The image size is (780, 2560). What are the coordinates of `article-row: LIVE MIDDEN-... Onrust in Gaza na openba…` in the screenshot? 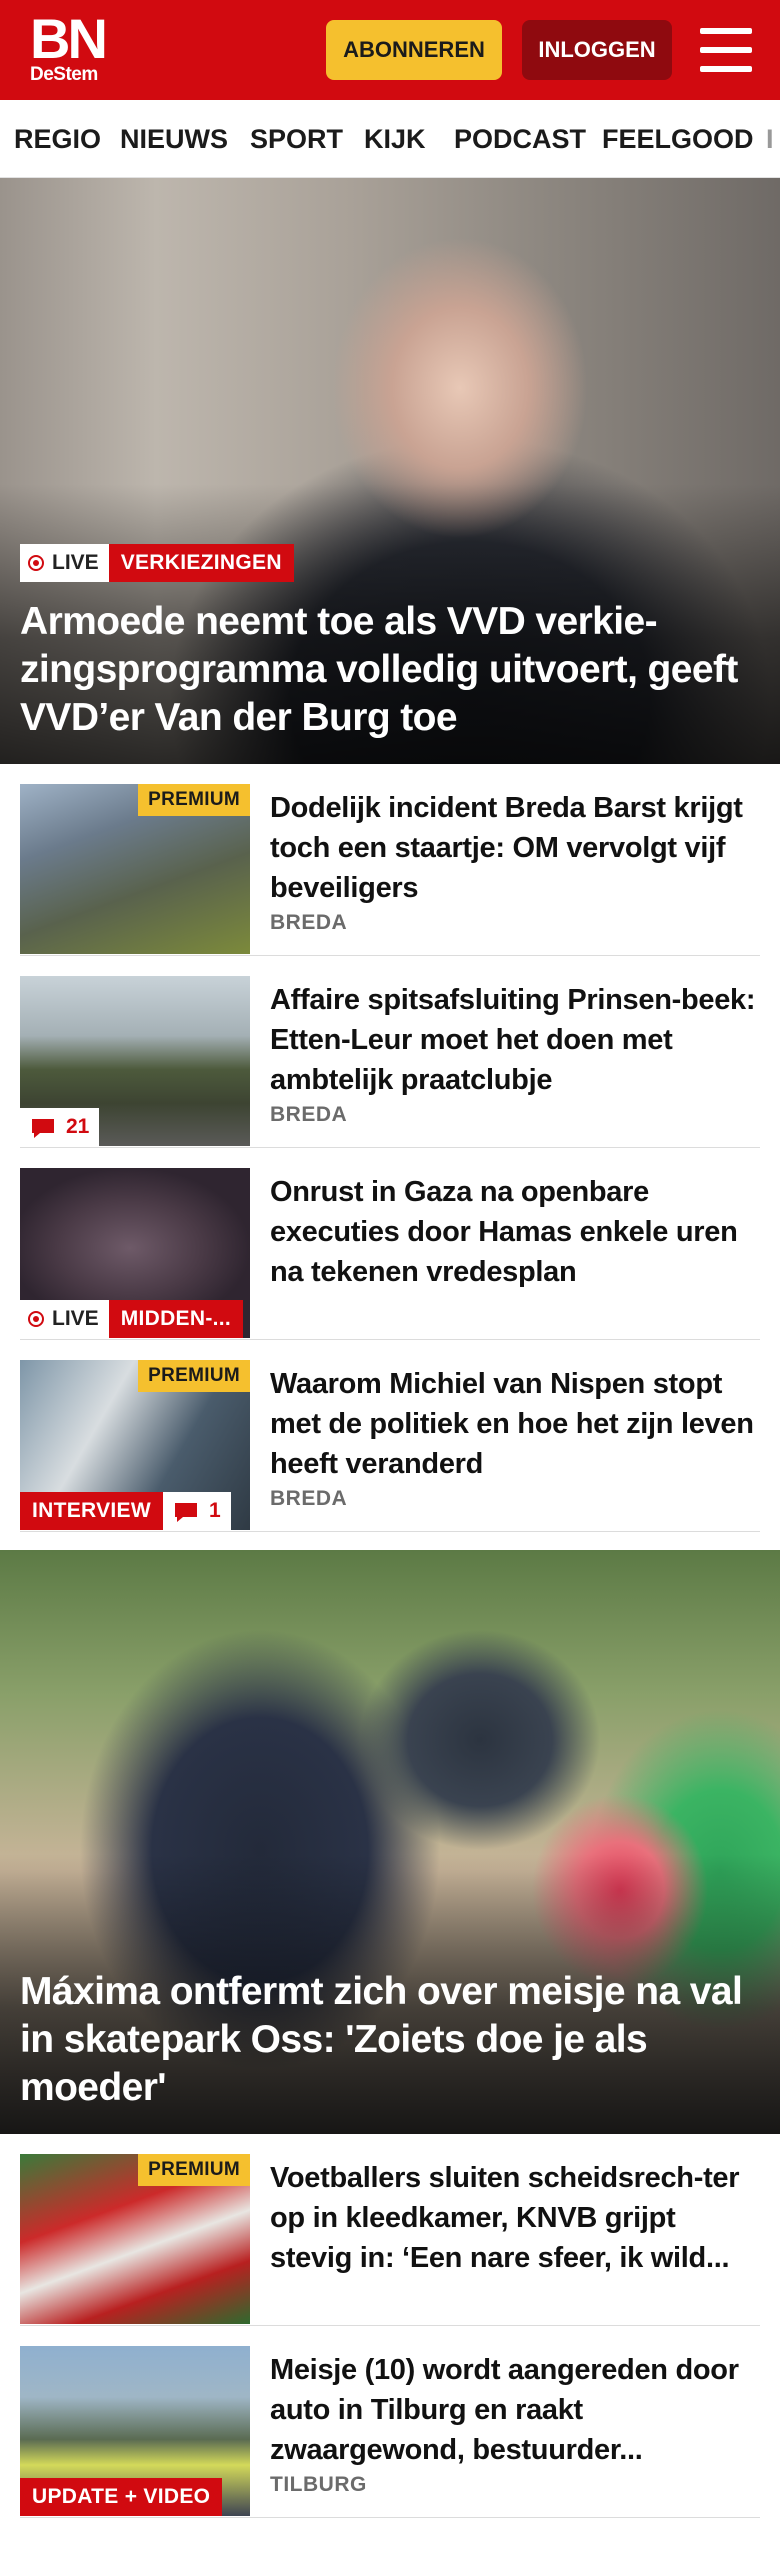 It's located at (390, 1254).